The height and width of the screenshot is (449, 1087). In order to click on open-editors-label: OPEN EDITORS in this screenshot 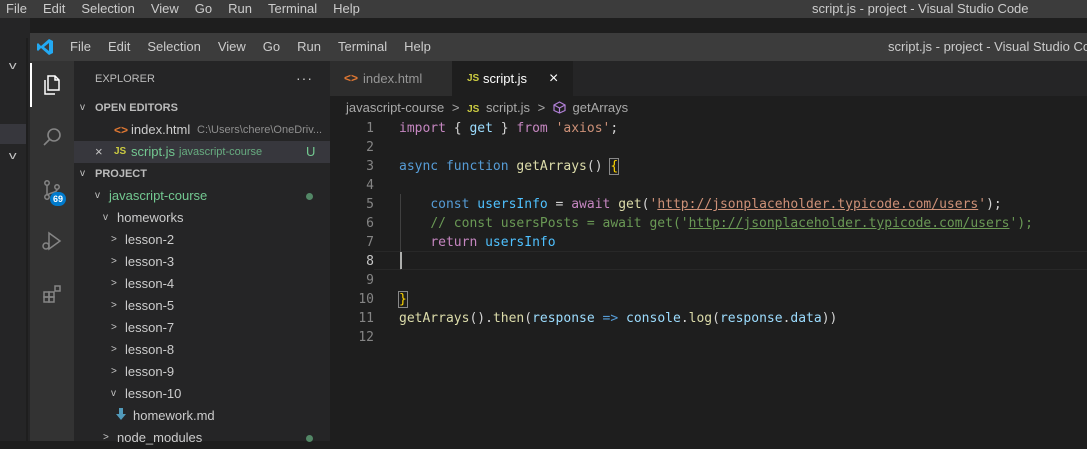, I will do `click(136, 108)`.